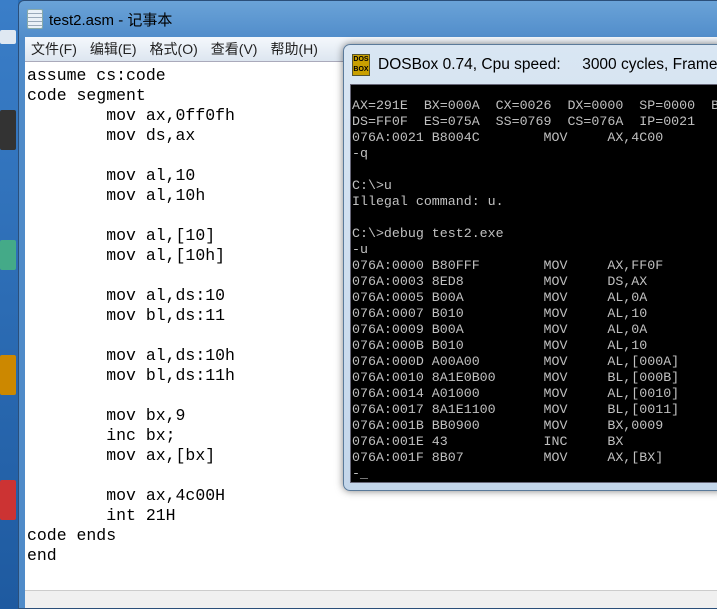 The height and width of the screenshot is (609, 717). I want to click on menu-file: 文件(F), so click(54, 49).